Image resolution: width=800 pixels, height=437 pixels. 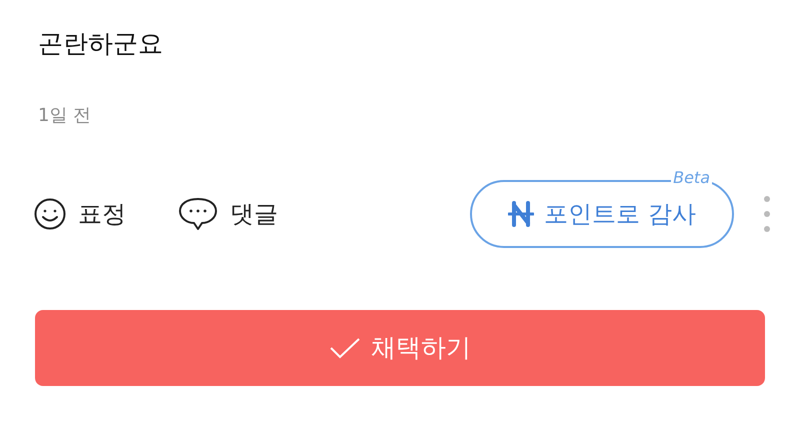 I want to click on checkmark-icon, so click(x=345, y=348).